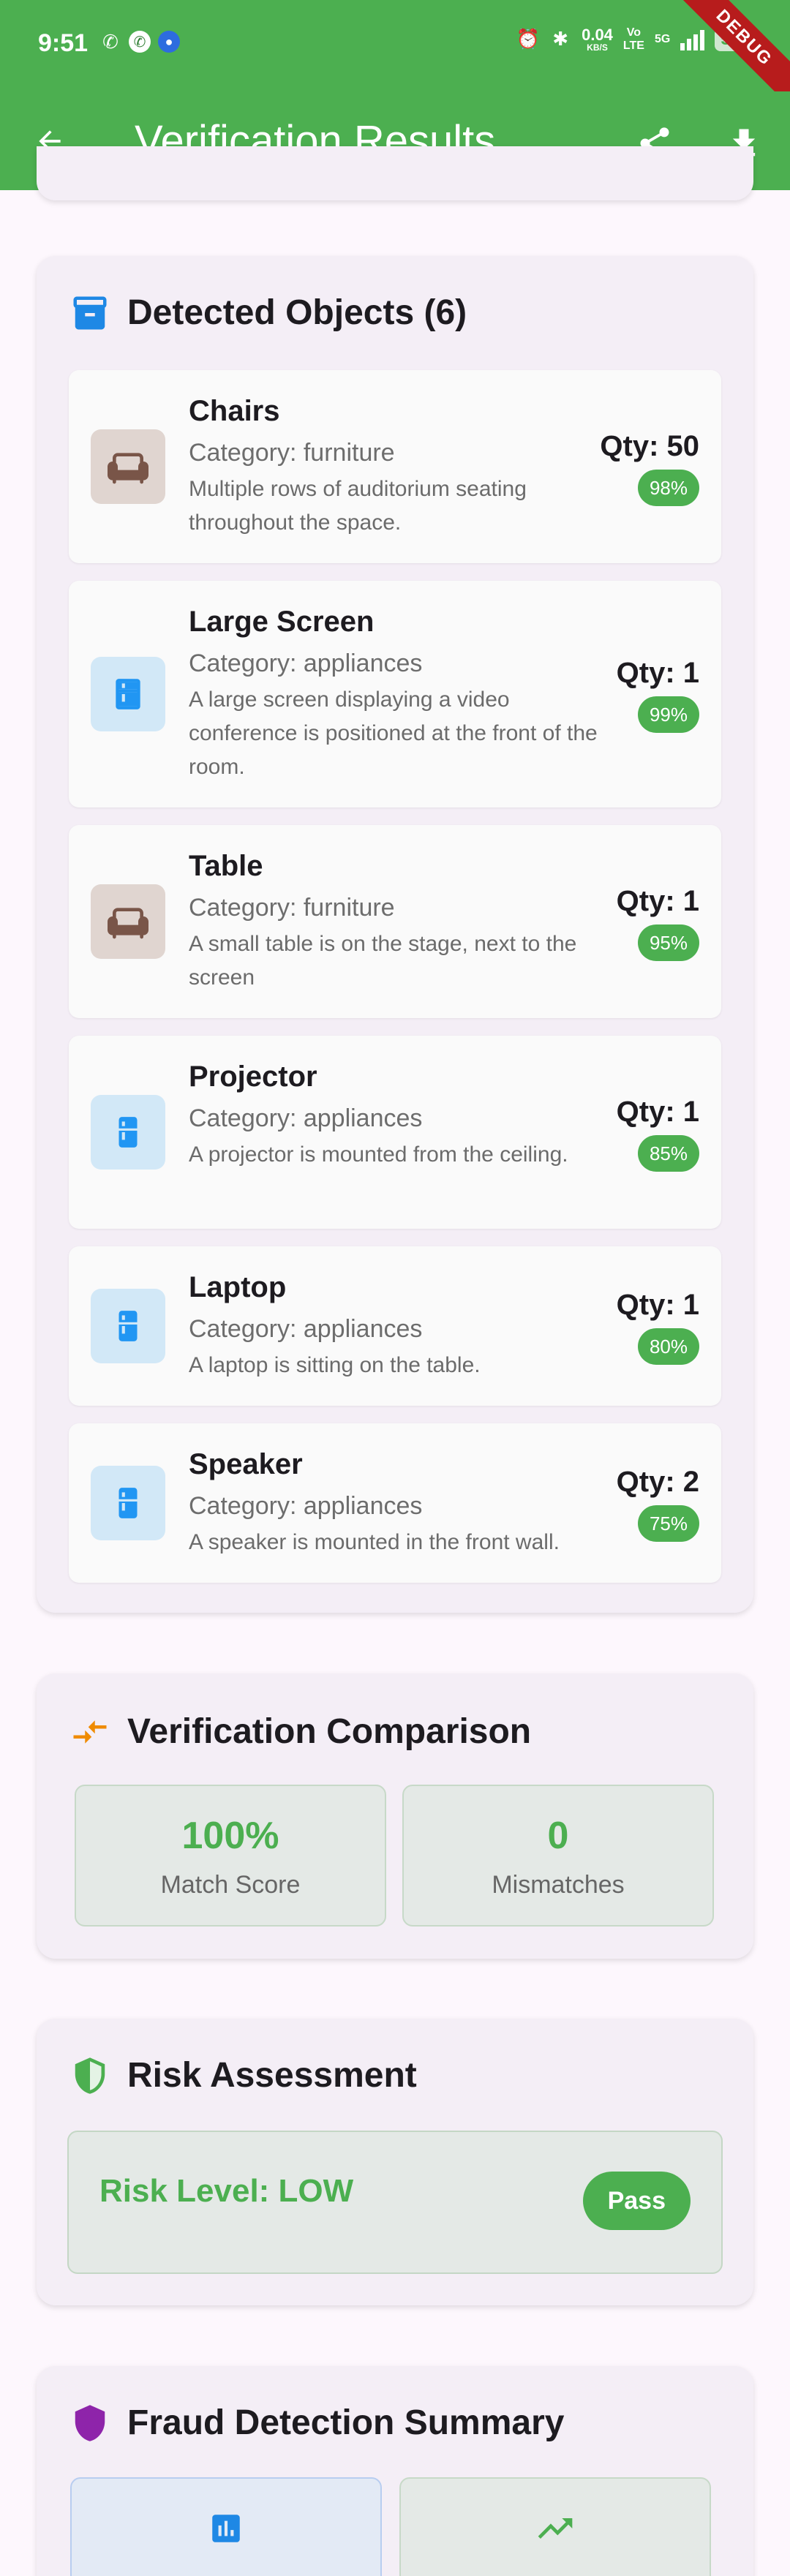  Describe the element at coordinates (560, 39) in the screenshot. I see `bluetooth-icon: ✱` at that location.